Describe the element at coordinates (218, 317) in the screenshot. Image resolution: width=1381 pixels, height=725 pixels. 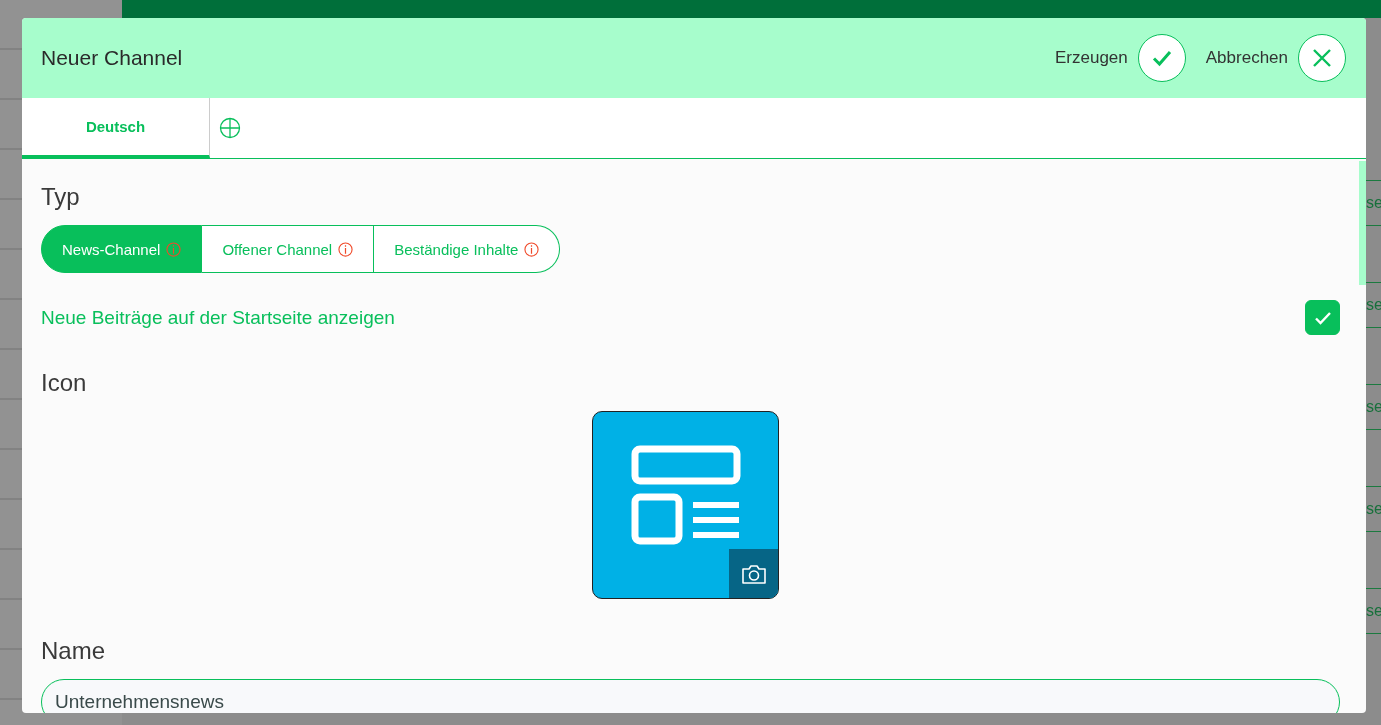
I see `checkbox-label: Neue Beiträge auf der Startseite anzeigen` at that location.